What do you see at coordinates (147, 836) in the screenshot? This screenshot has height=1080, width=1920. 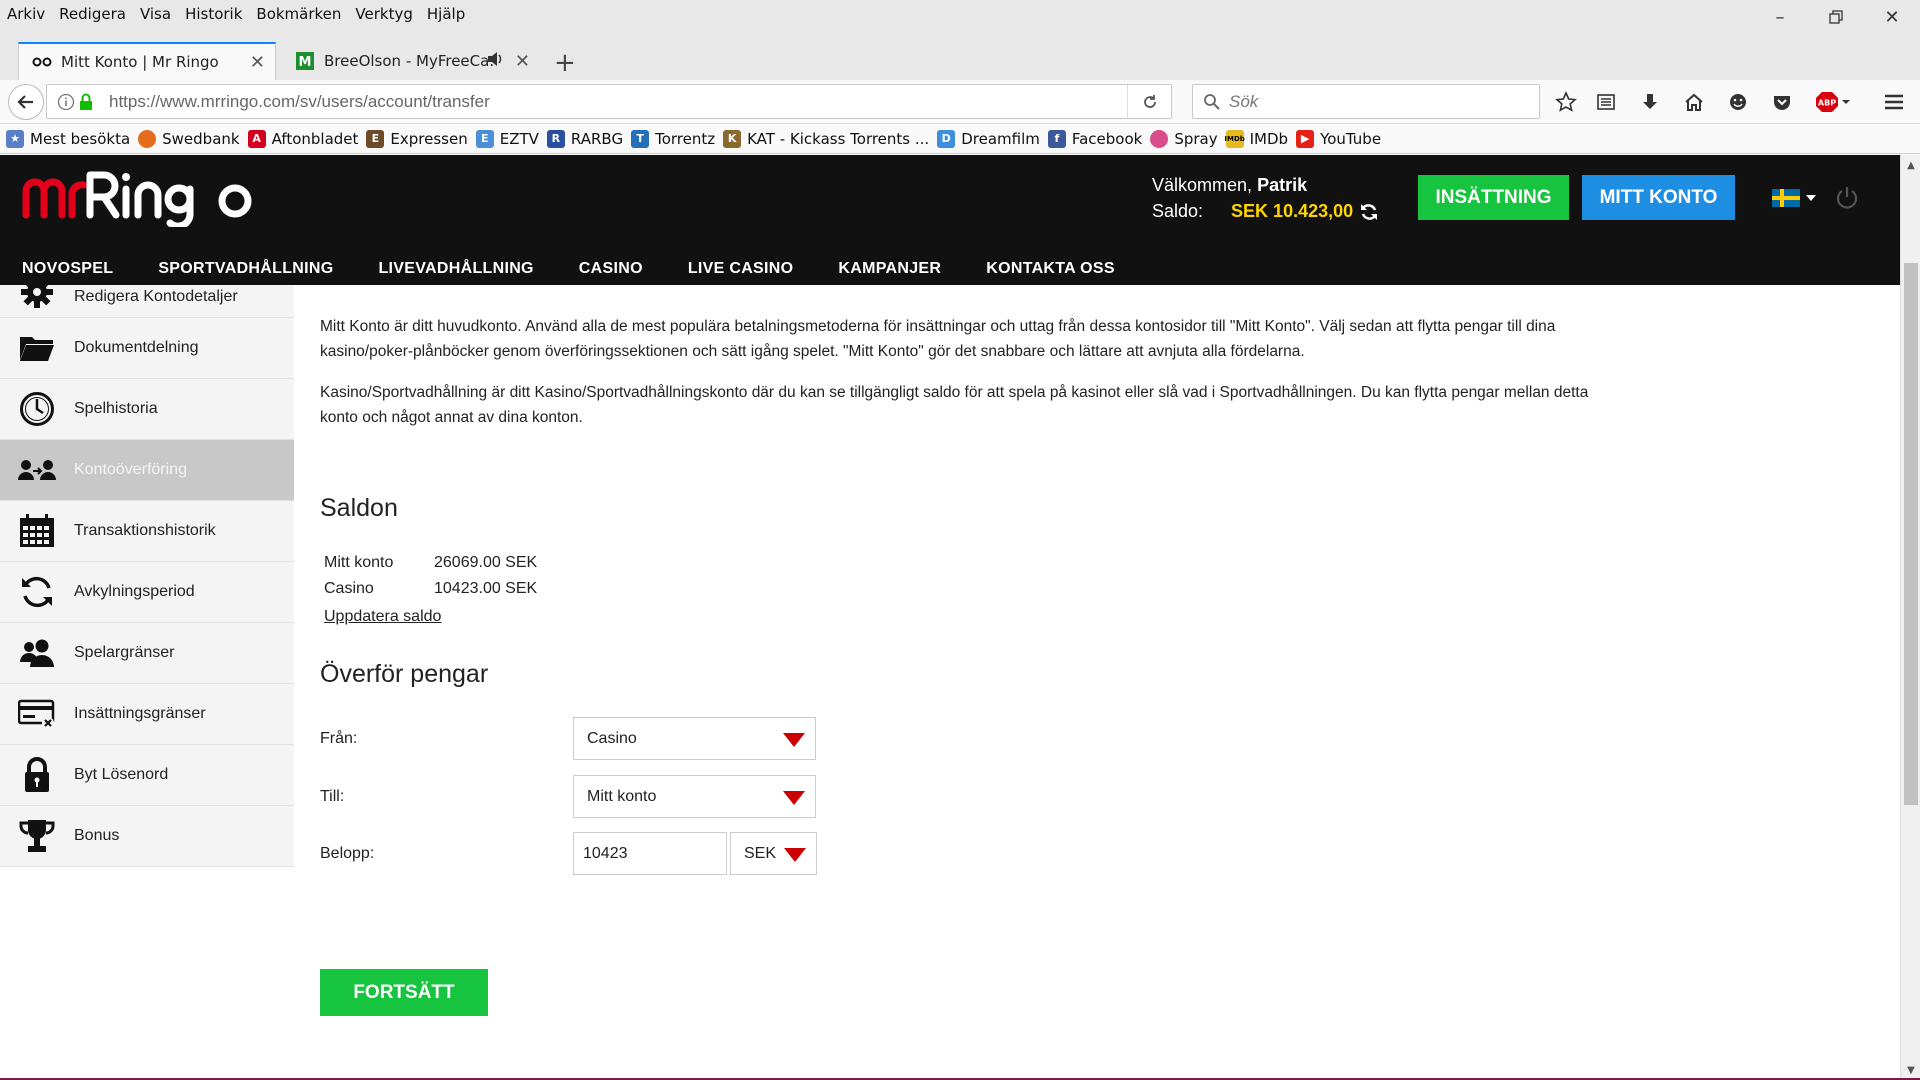 I see `sidebar-item-bonus: Bonus` at bounding box center [147, 836].